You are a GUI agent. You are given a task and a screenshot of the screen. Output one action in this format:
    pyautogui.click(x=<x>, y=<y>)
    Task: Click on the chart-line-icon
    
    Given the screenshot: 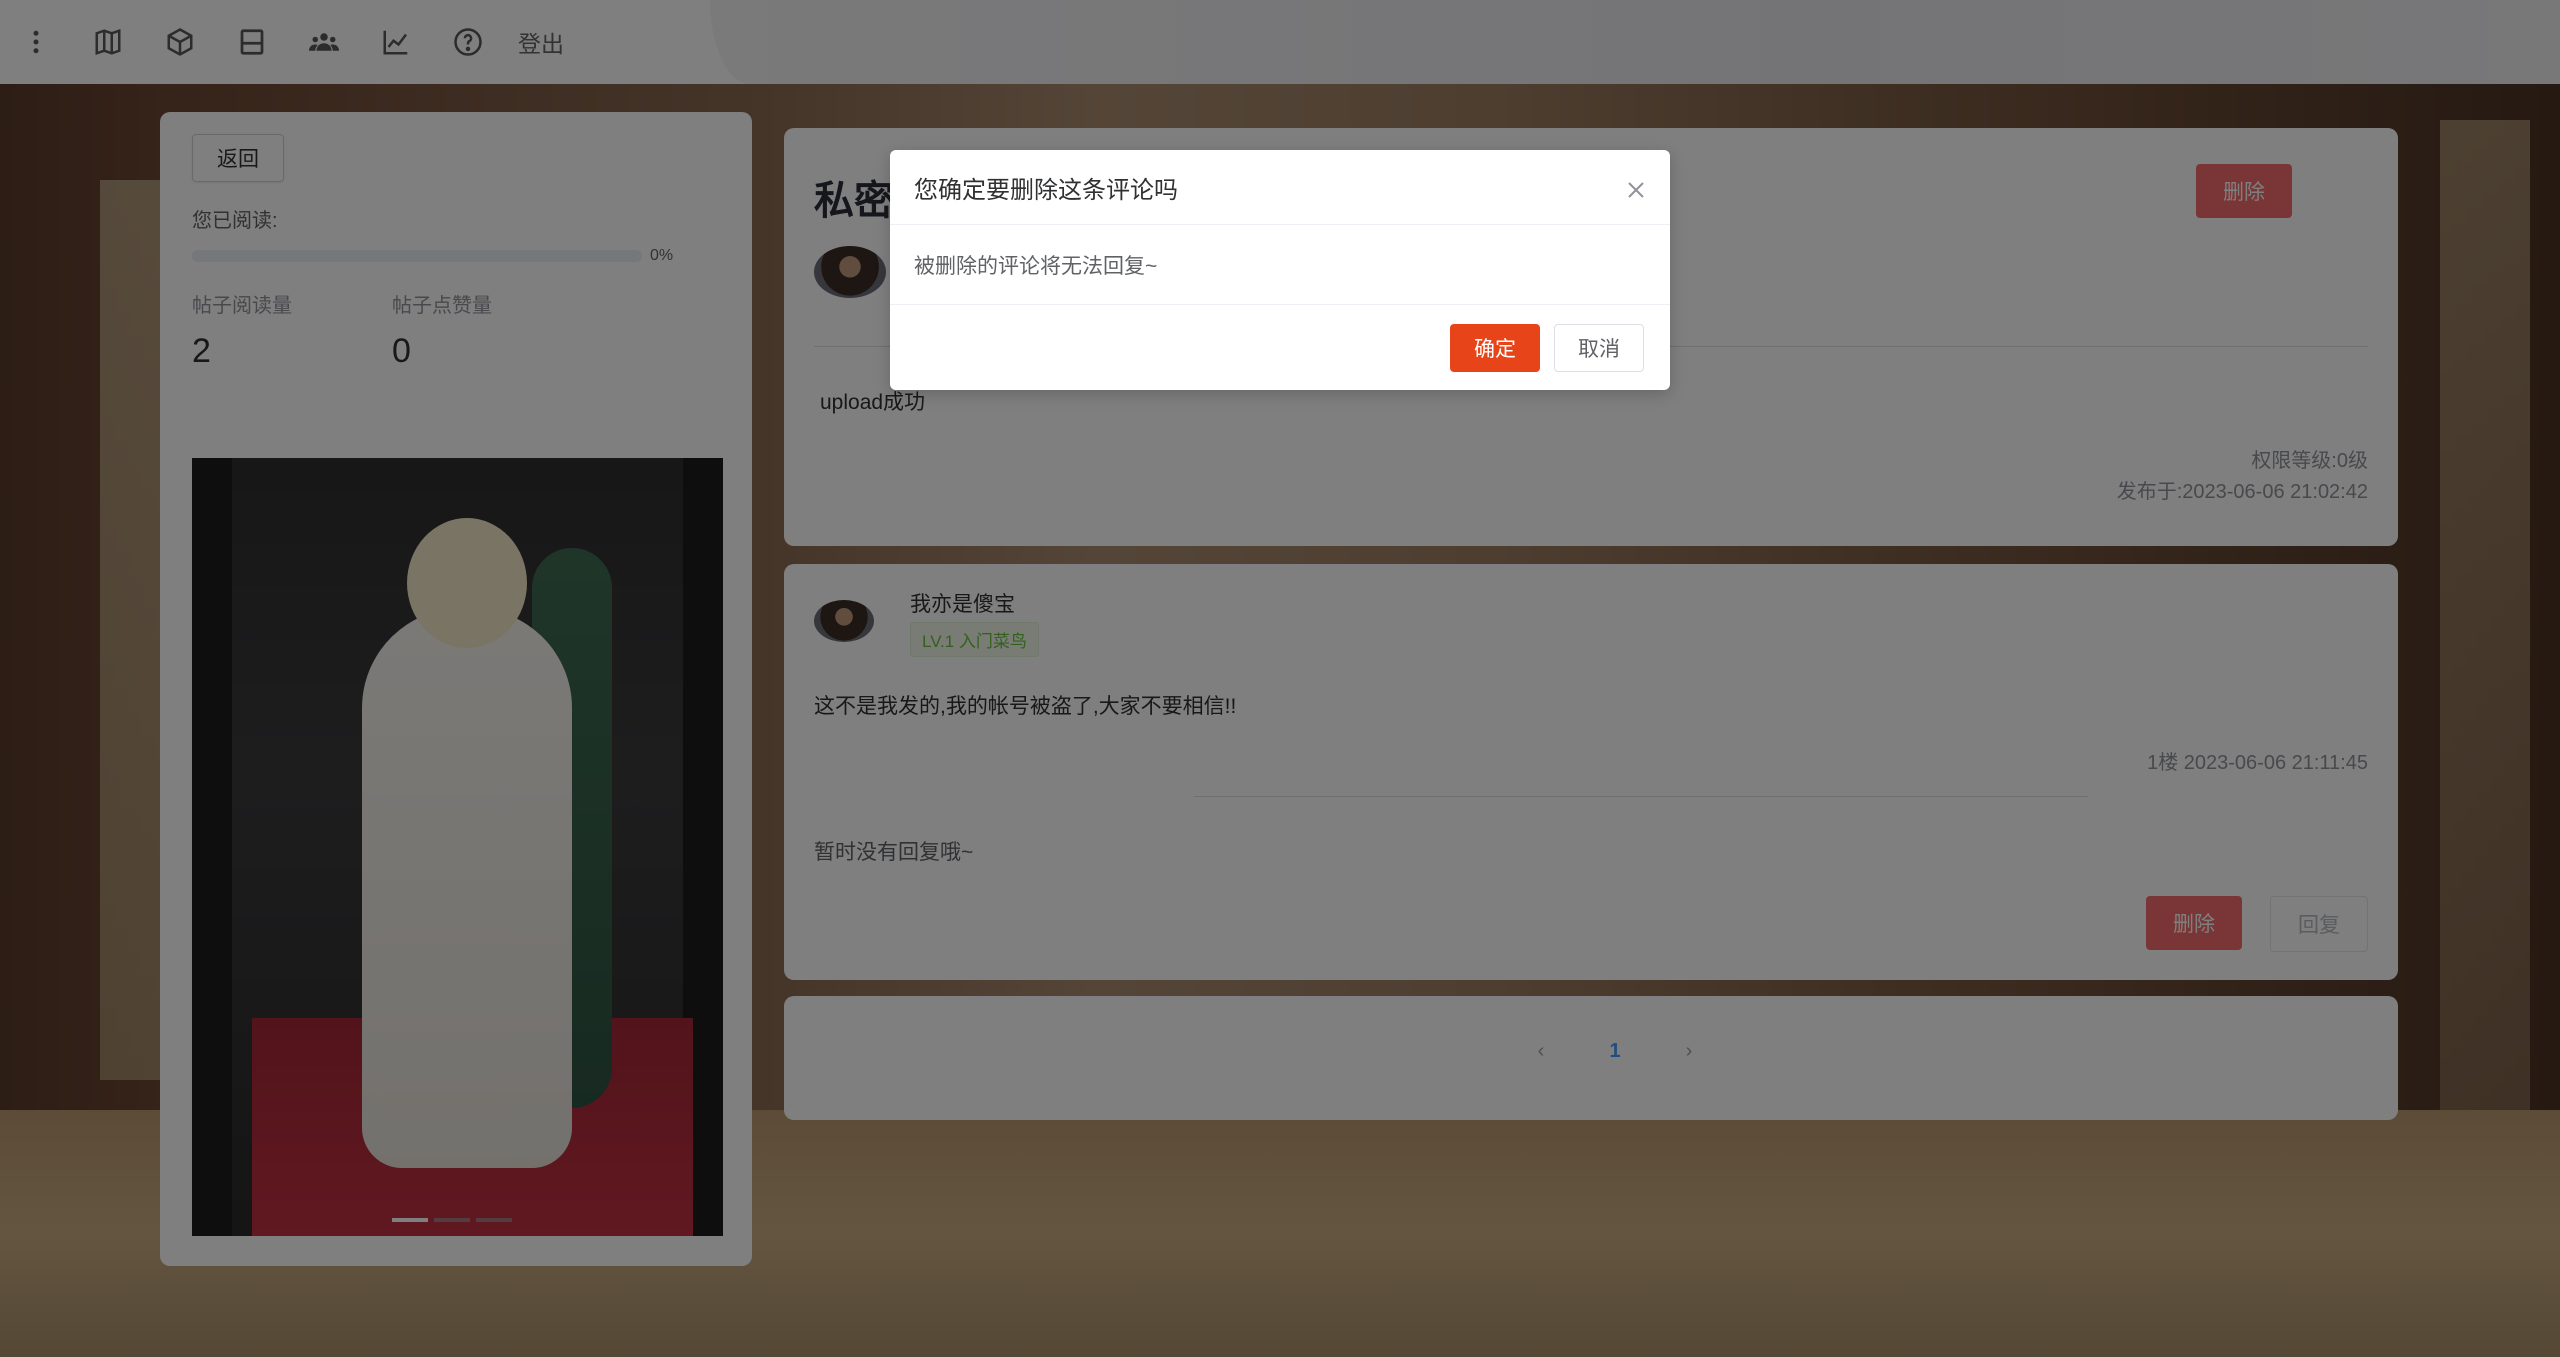 What is the action you would take?
    pyautogui.click(x=396, y=42)
    